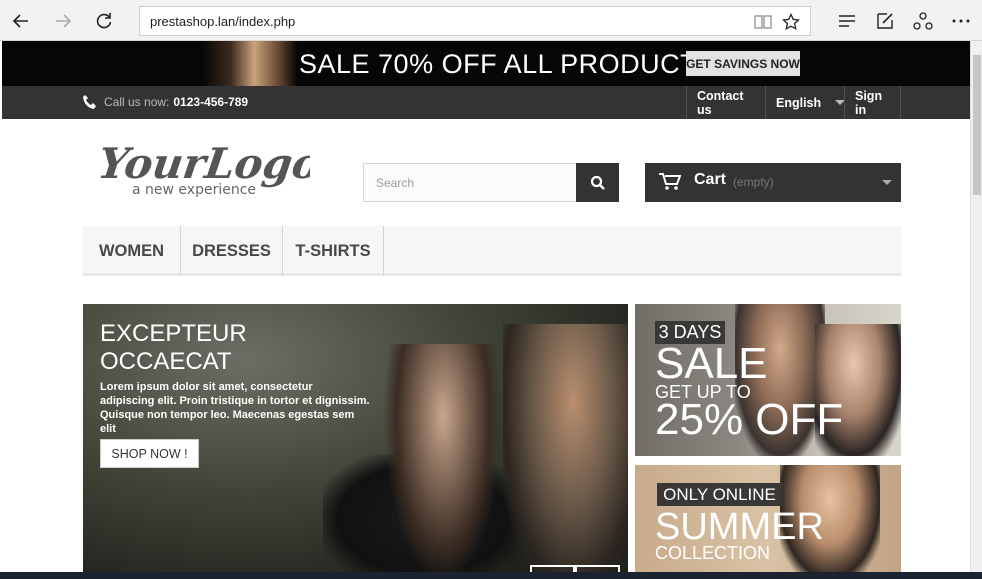 The height and width of the screenshot is (579, 982). Describe the element at coordinates (763, 22) in the screenshot. I see `reading-view-icon` at that location.